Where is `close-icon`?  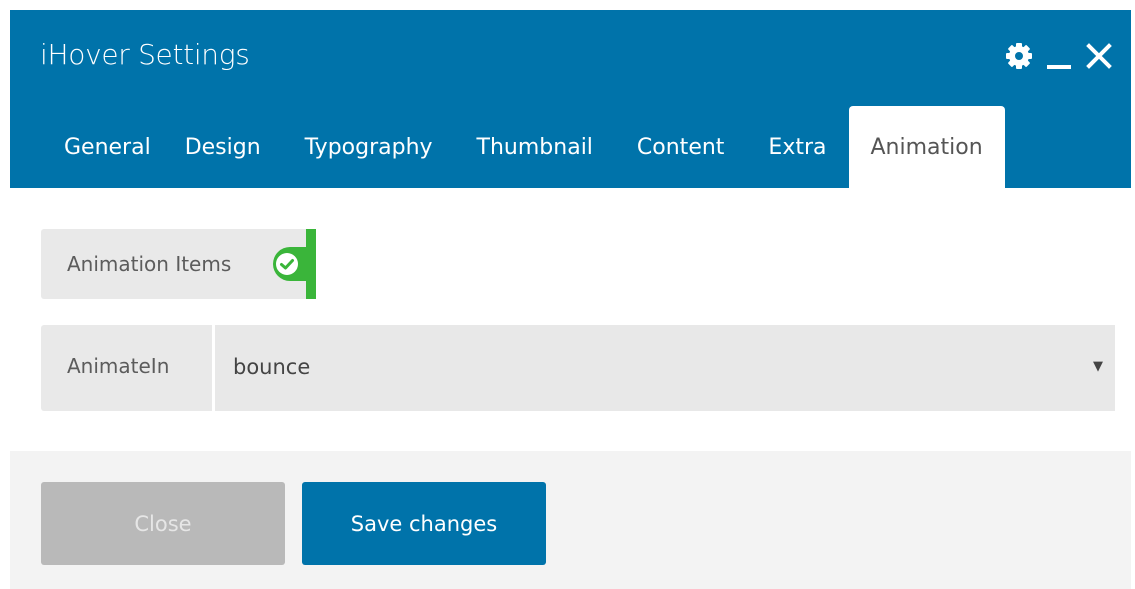 close-icon is located at coordinates (1099, 56).